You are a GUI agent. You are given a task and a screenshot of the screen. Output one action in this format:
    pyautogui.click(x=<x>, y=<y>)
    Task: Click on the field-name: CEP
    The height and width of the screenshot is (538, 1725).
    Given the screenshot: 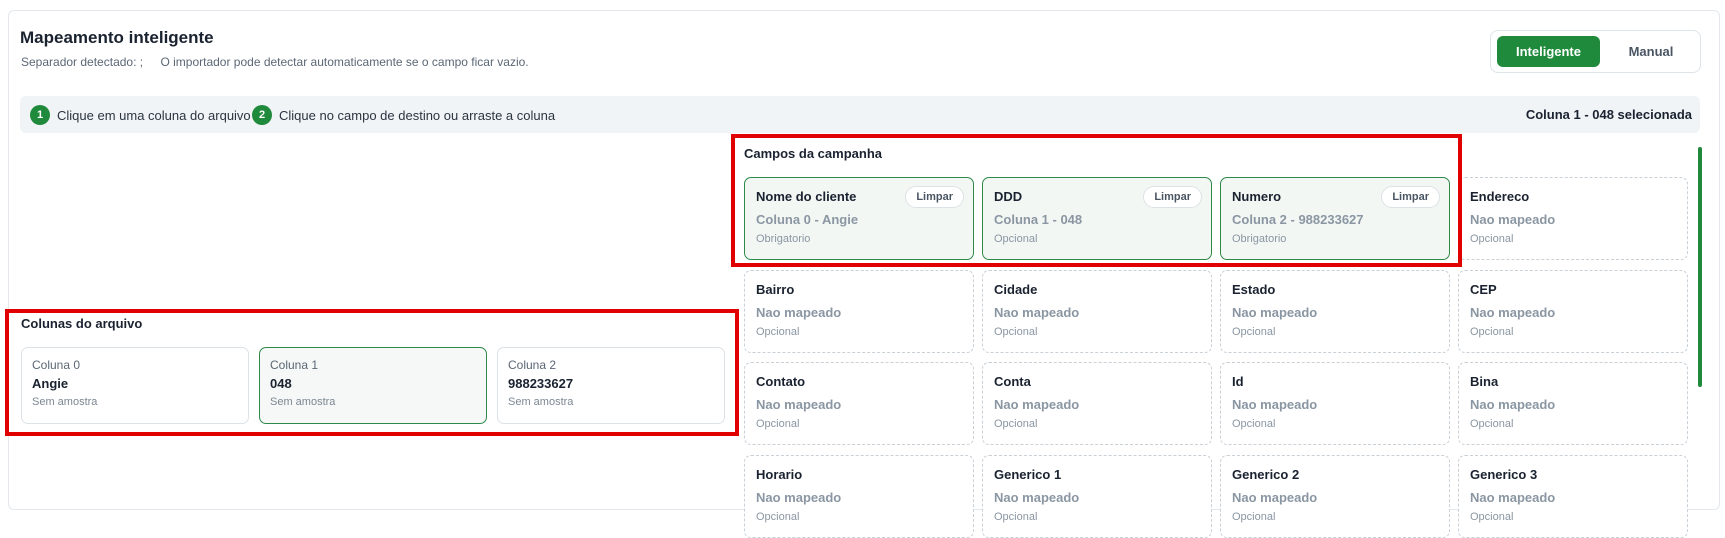 What is the action you would take?
    pyautogui.click(x=1483, y=289)
    